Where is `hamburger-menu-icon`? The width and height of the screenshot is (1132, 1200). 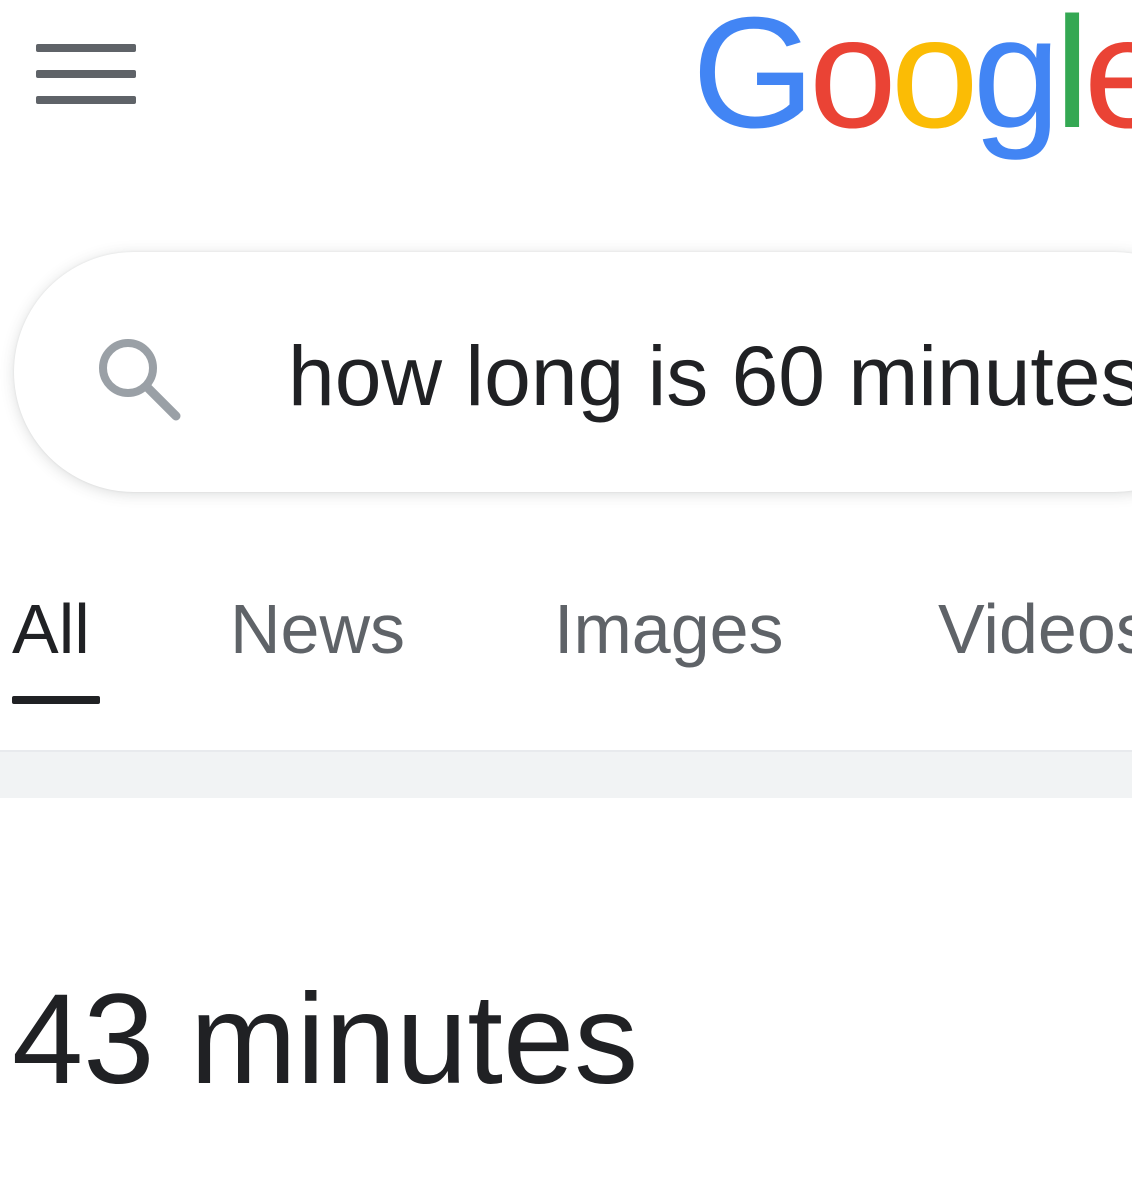 hamburger-menu-icon is located at coordinates (86, 76).